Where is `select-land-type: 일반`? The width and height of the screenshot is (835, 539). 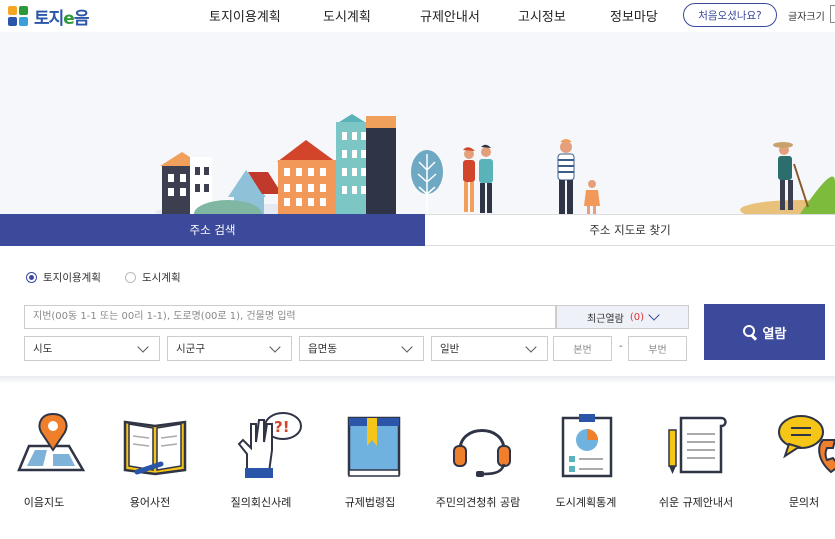
select-land-type: 일반 is located at coordinates (489, 348).